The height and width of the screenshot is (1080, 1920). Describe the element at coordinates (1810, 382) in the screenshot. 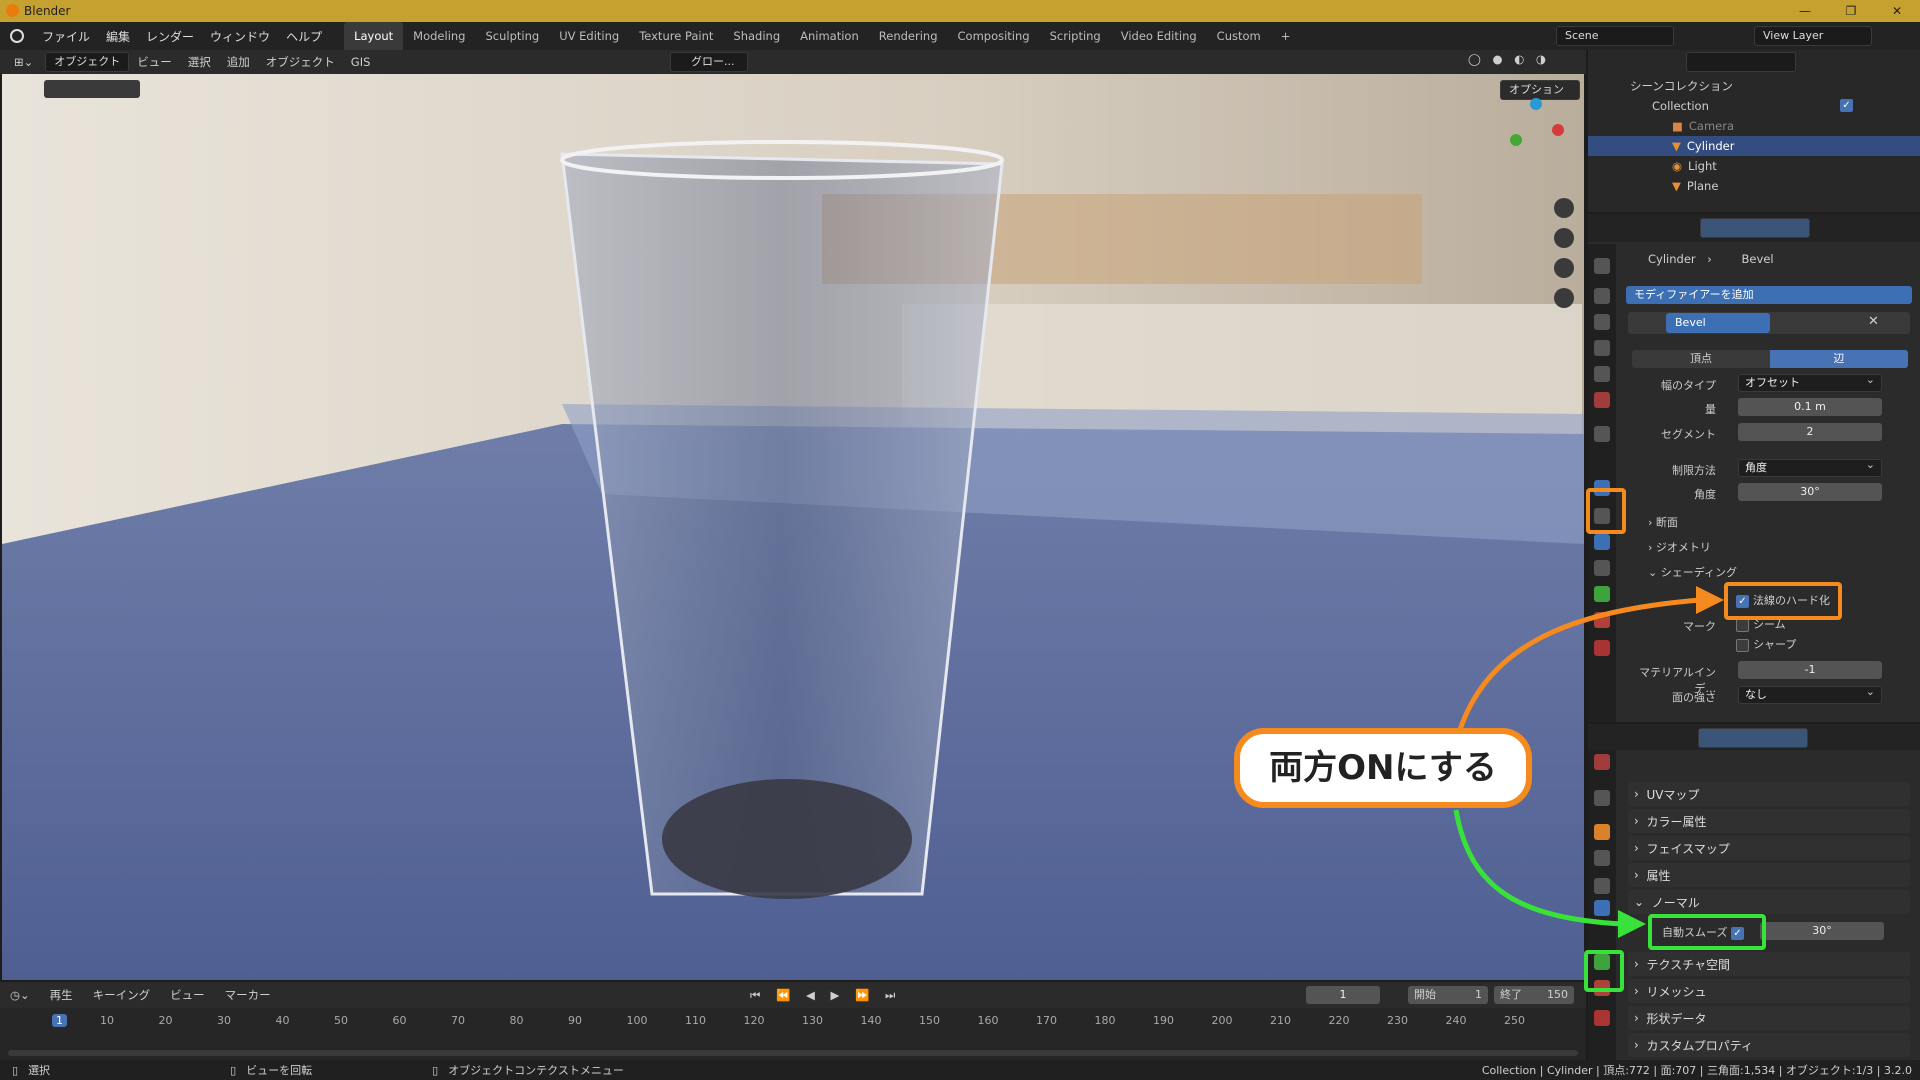

I see `width-type-dropdown: オフセット` at that location.